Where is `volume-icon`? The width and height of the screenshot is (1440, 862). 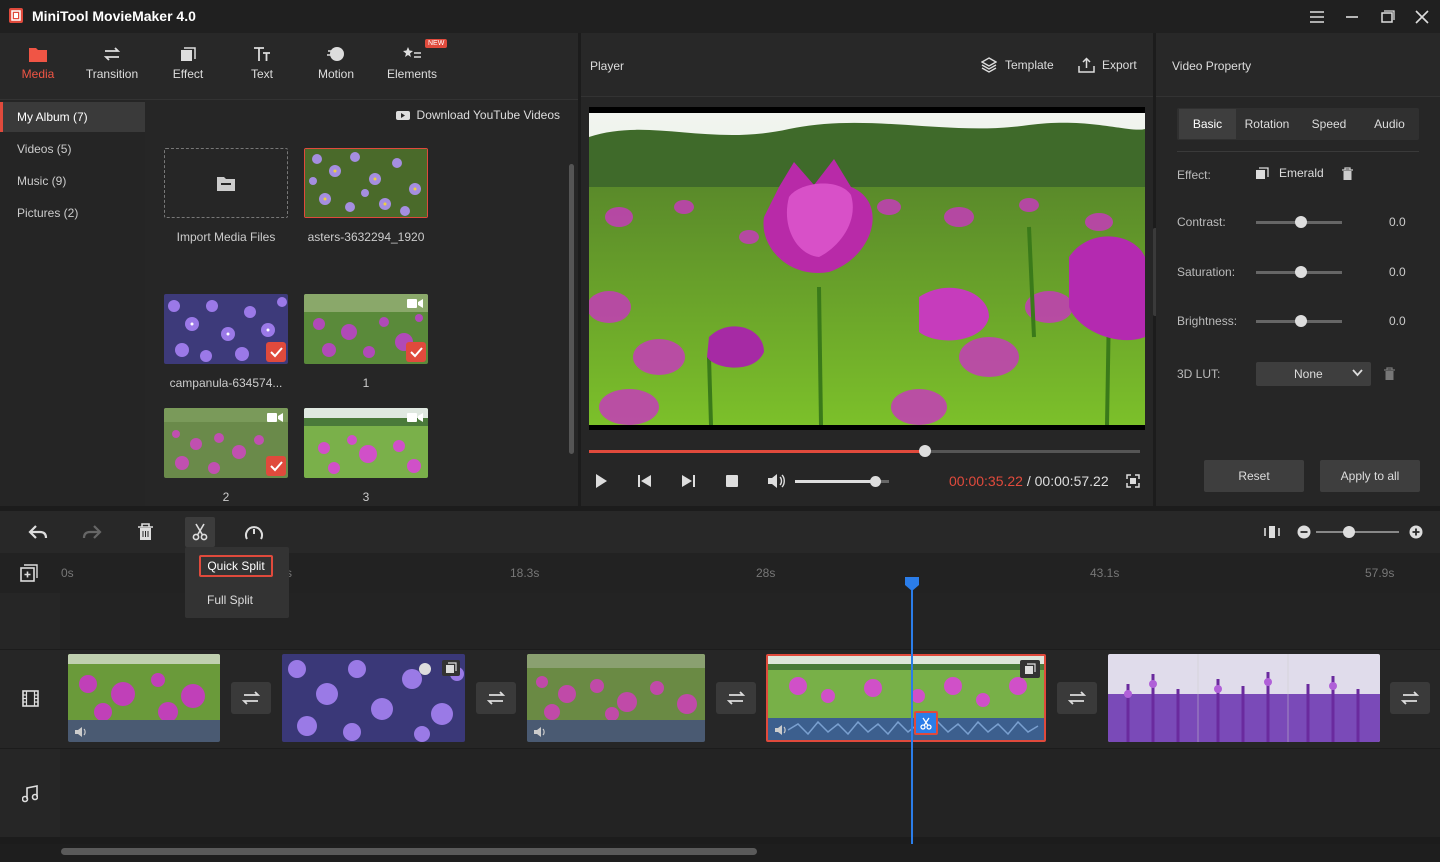 volume-icon is located at coordinates (776, 481).